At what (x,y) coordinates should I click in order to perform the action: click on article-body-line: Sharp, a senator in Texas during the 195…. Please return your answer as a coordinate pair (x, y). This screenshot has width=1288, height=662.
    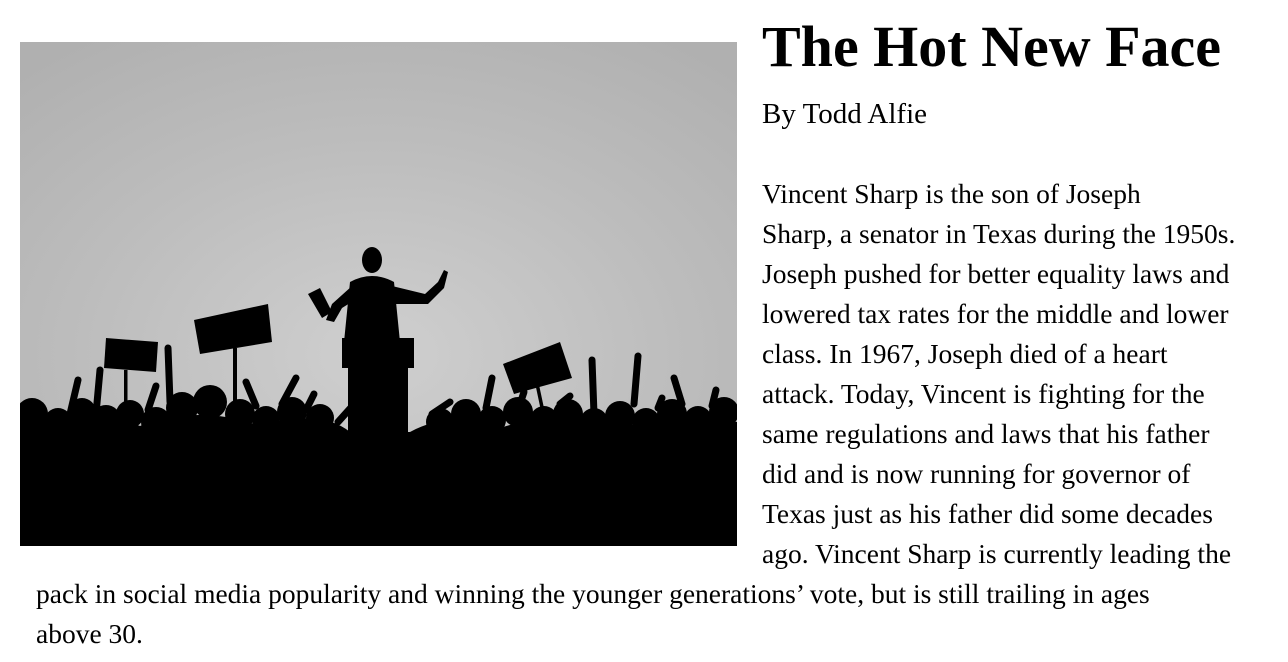
    Looking at the image, I should click on (999, 233).